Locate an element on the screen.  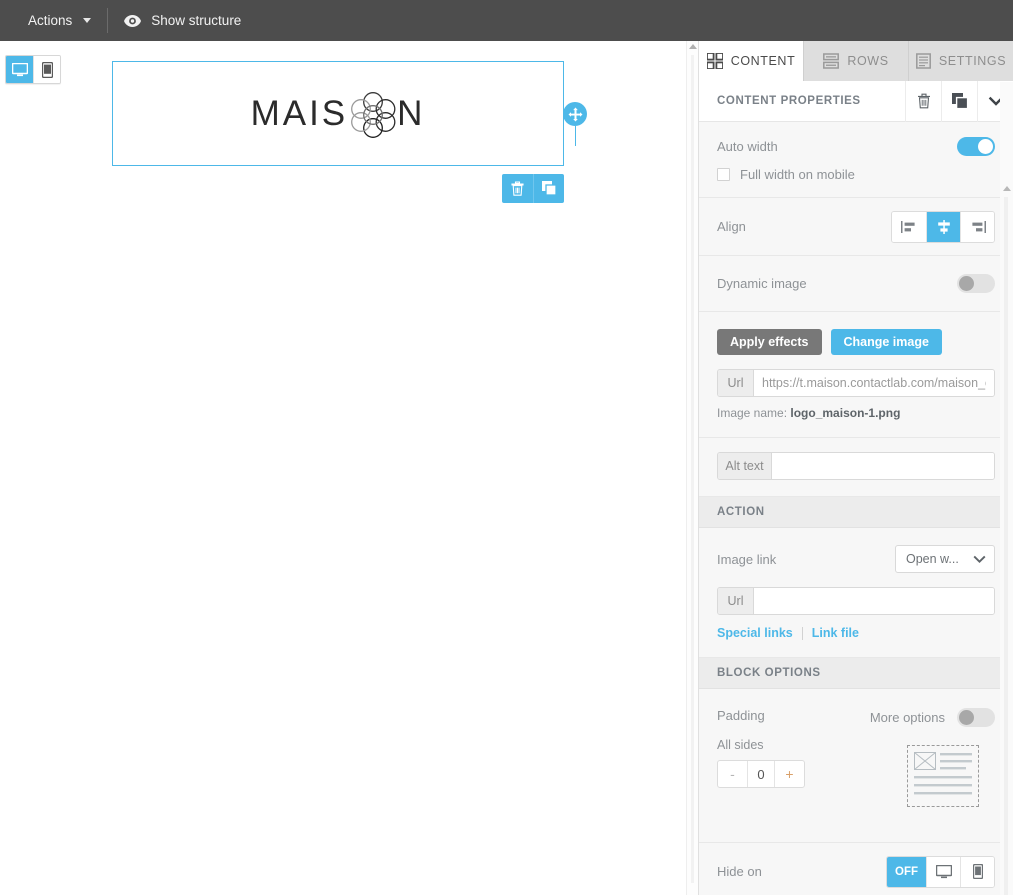
padding-decrease-button: - is located at coordinates (732, 774).